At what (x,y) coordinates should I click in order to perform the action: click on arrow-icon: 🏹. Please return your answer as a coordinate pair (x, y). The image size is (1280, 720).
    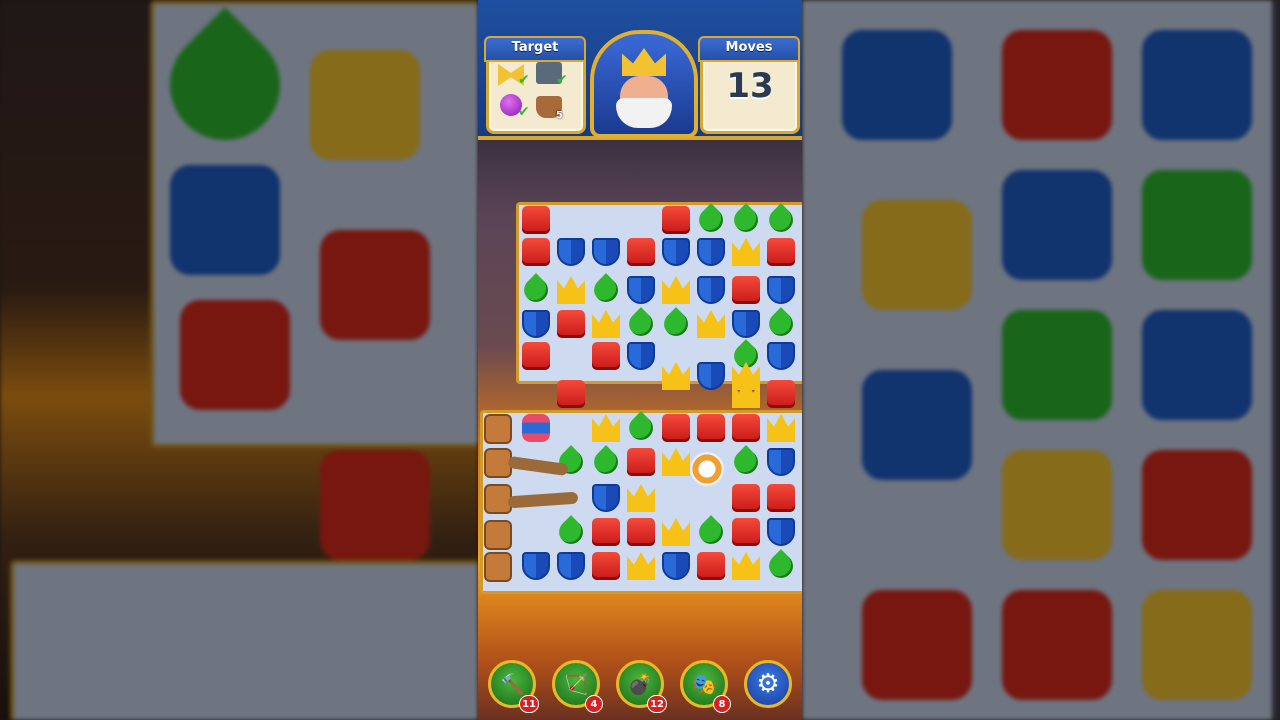
    Looking at the image, I should click on (576, 684).